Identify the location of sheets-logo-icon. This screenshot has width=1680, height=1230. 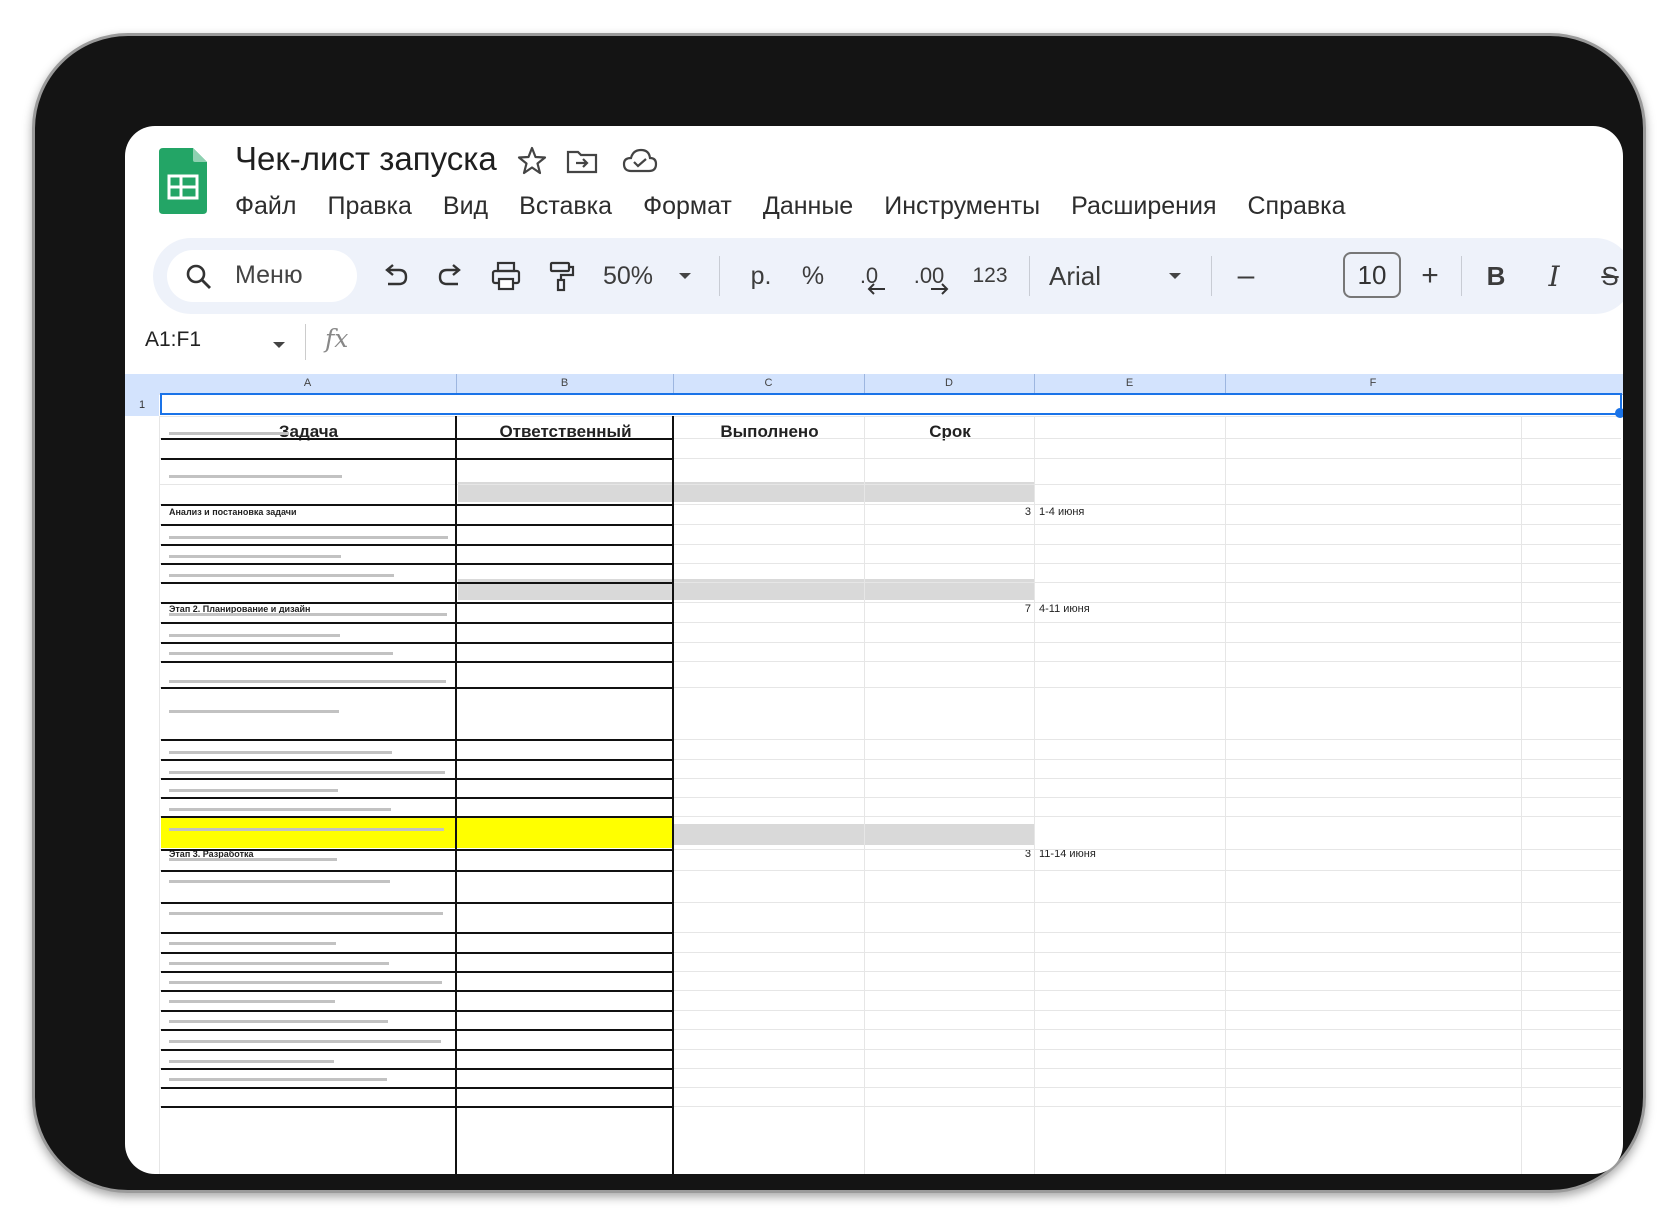
(183, 181).